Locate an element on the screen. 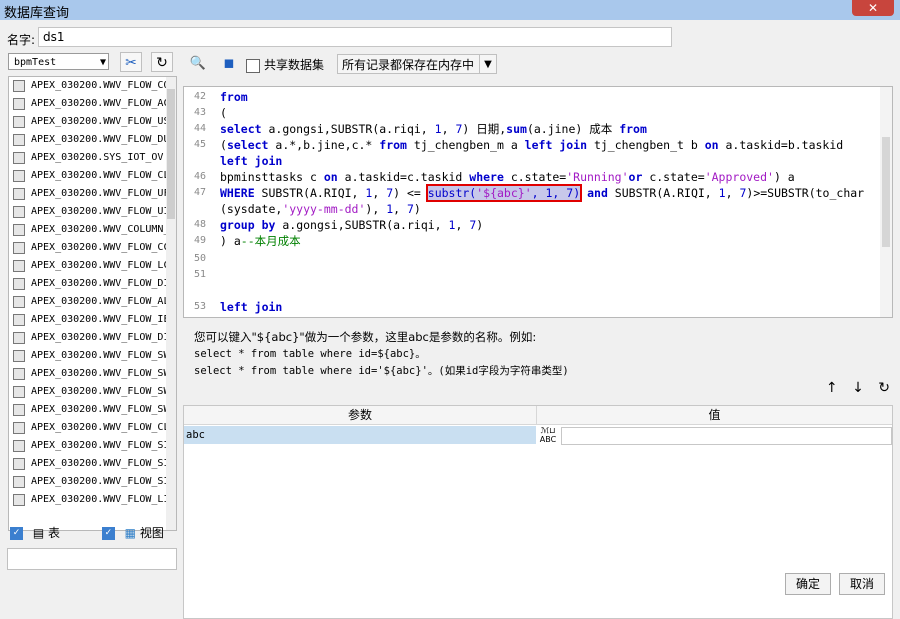 This screenshot has width=900, height=619. list-item-label: APEX_030200.WWV_FLOW_US is located at coordinates (100, 121).